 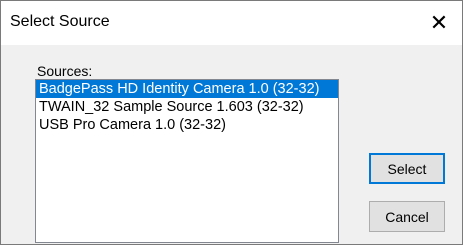 I want to click on source-item-usb-pro-camera: USB Pro Camera 1.0 (32-32), so click(x=187, y=125).